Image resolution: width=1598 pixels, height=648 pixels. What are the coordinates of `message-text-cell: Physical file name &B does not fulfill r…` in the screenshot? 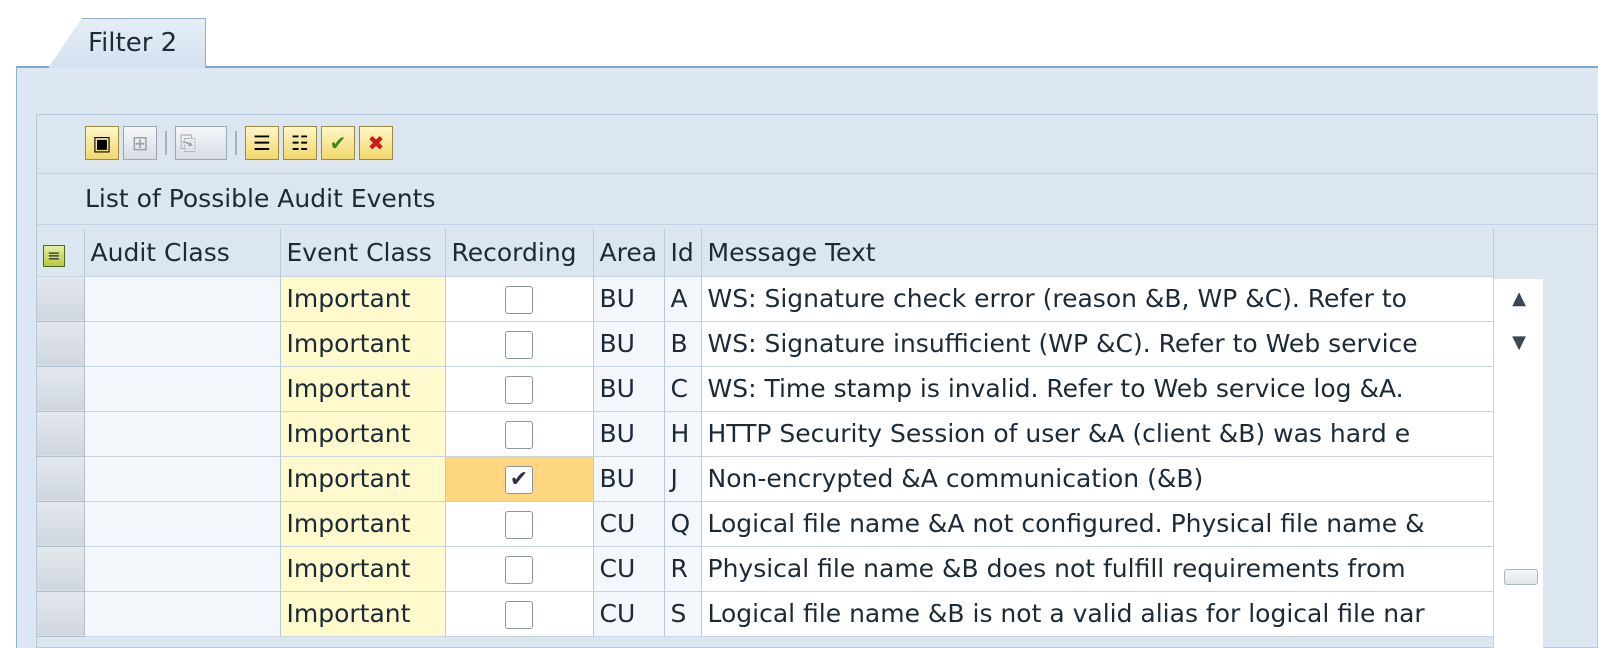 It's located at (1097, 569).